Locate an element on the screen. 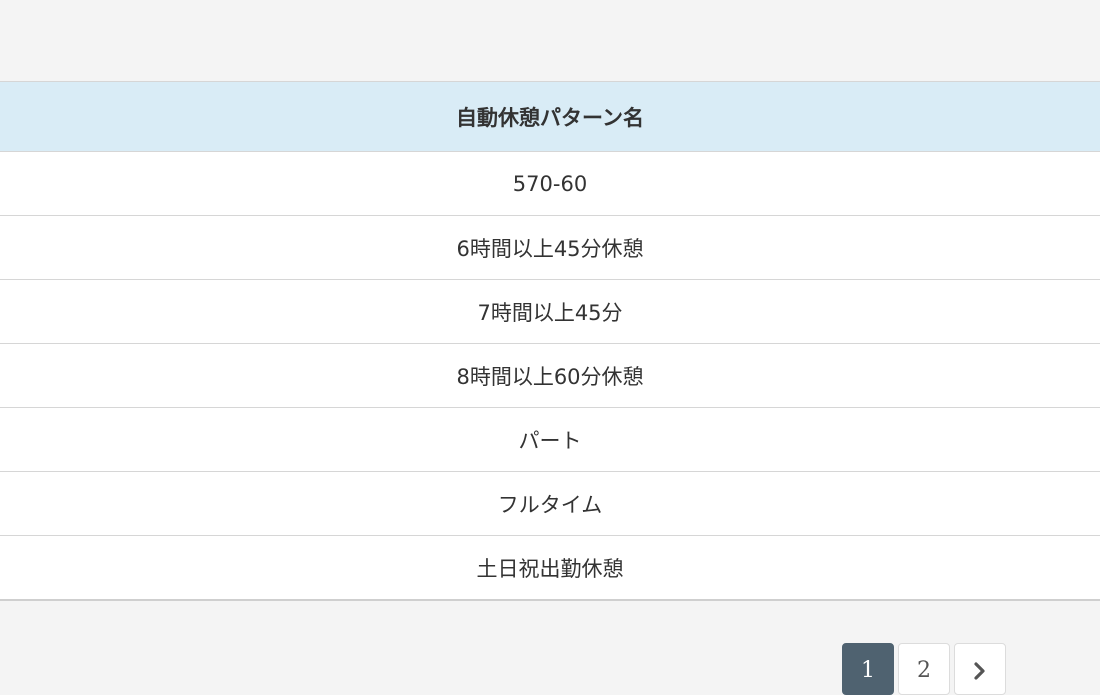 Image resolution: width=1100 pixels, height=695 pixels. pattern-name-cell: フルタイム is located at coordinates (550, 503).